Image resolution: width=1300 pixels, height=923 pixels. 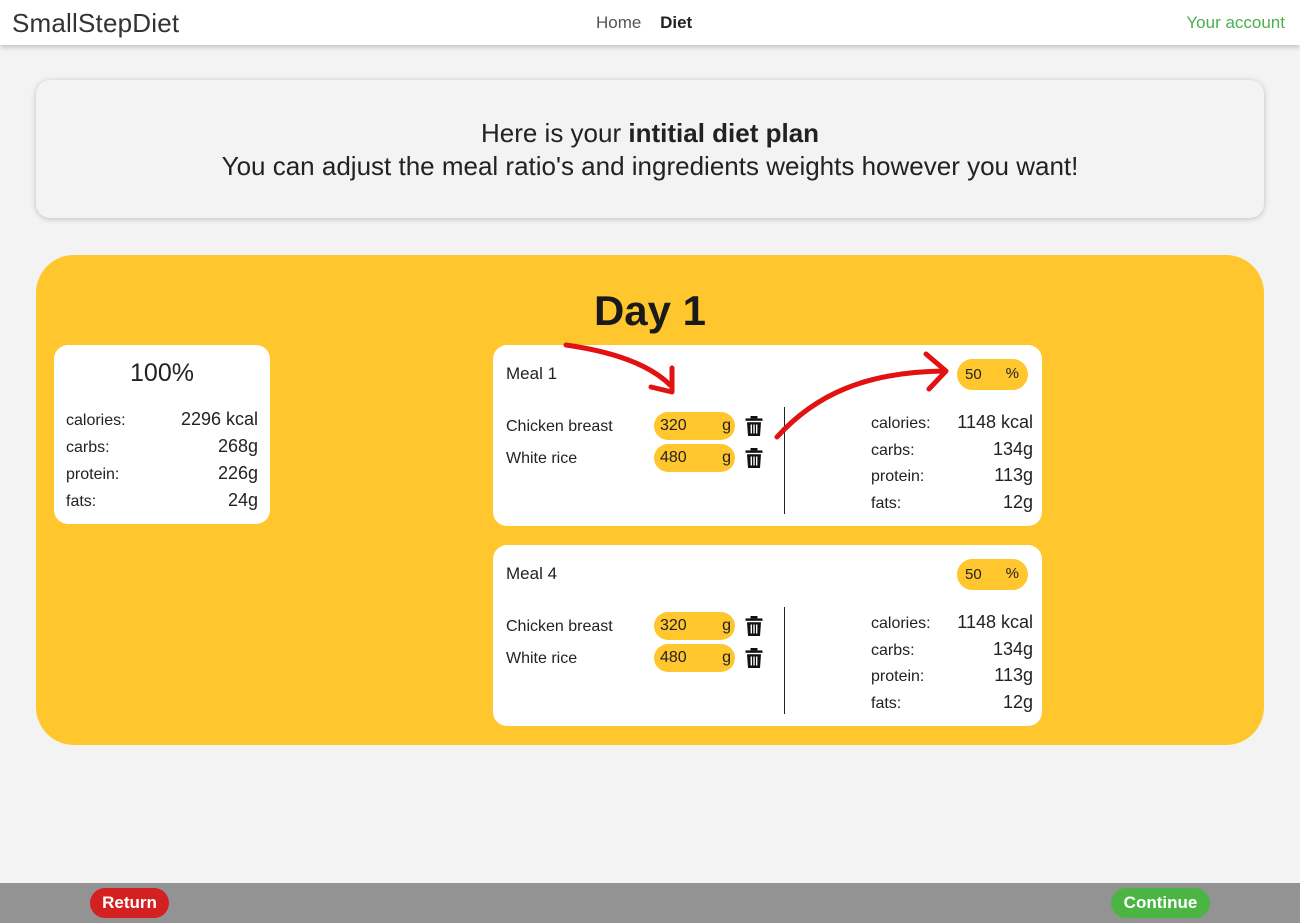 What do you see at coordinates (88, 447) in the screenshot?
I see `summary-carbs-label: carbs:` at bounding box center [88, 447].